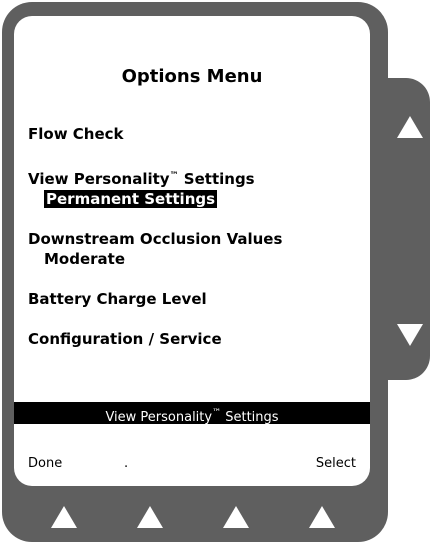  Describe the element at coordinates (126, 463) in the screenshot. I see `softkey-middle: .` at that location.